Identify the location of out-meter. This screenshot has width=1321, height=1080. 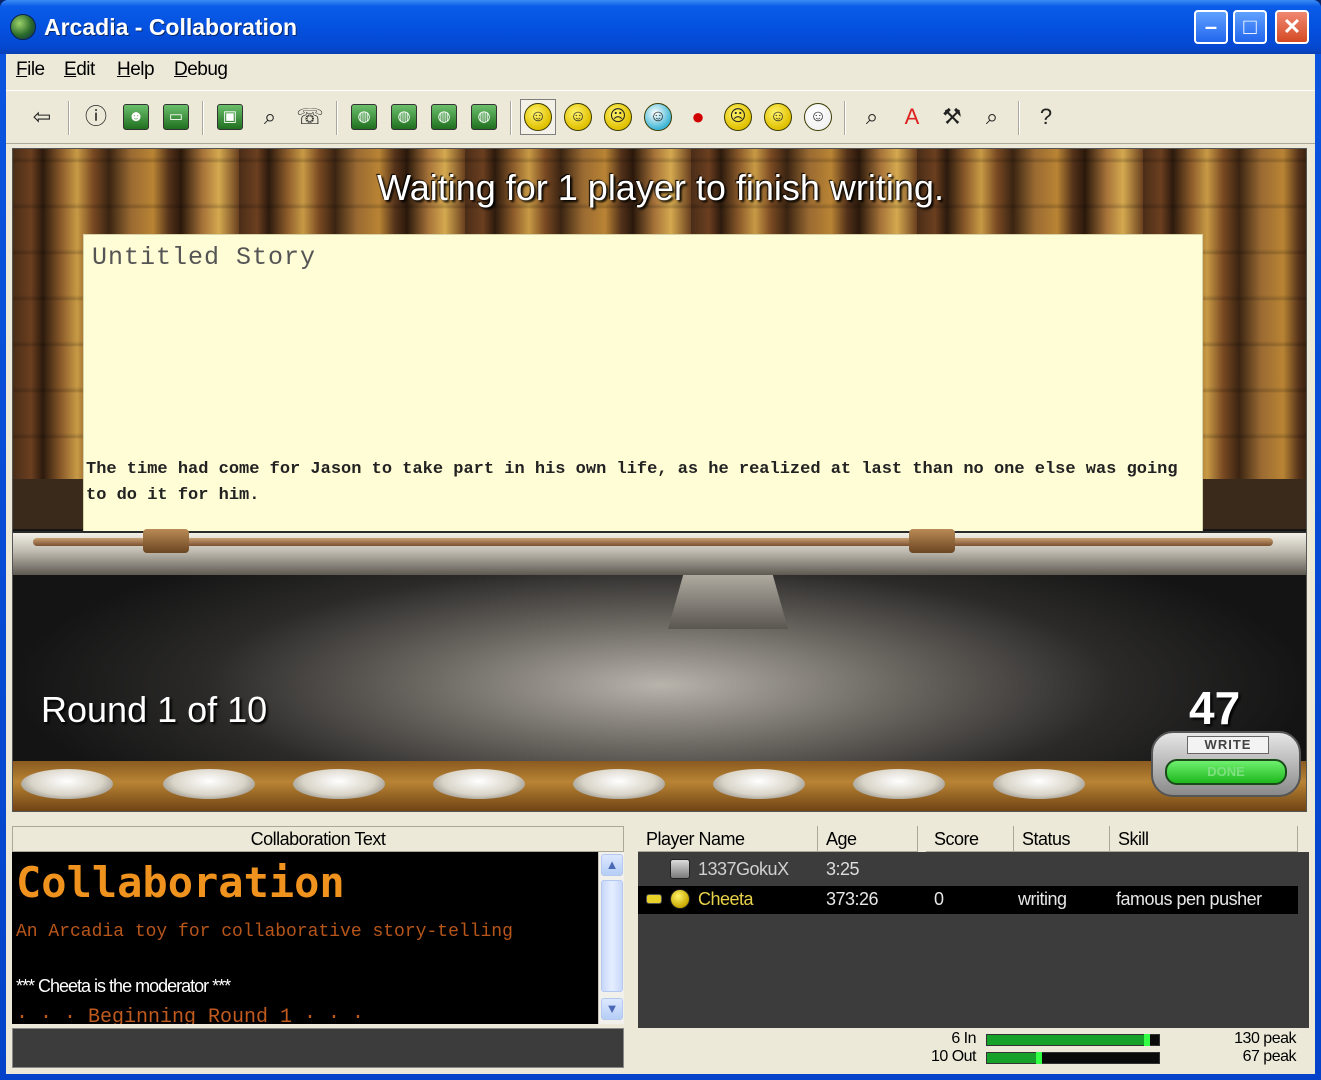
(1073, 1058).